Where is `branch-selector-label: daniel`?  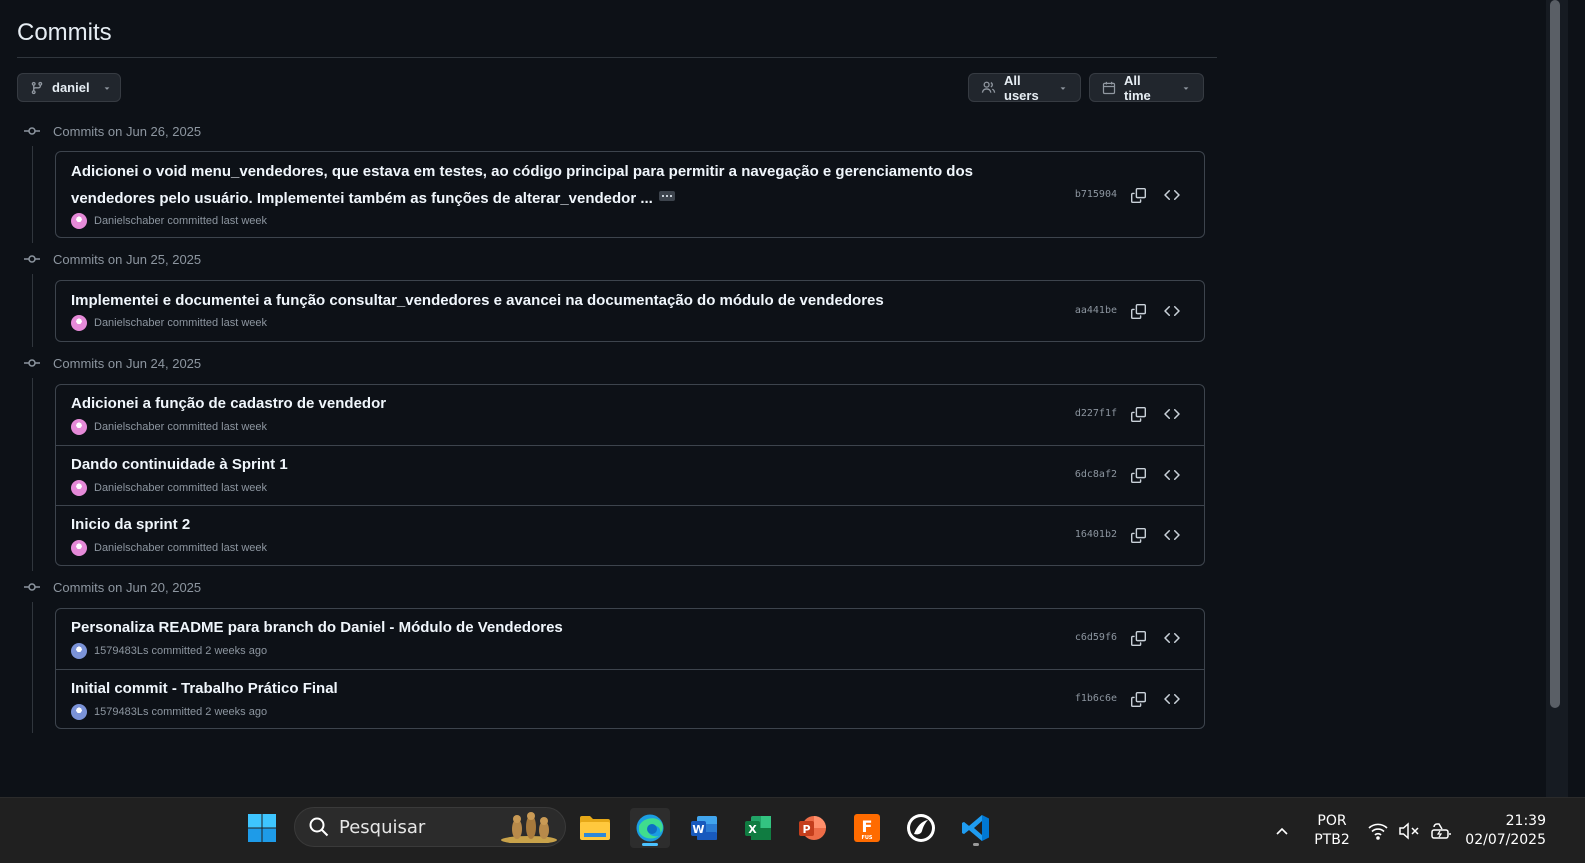 branch-selector-label: daniel is located at coordinates (71, 87).